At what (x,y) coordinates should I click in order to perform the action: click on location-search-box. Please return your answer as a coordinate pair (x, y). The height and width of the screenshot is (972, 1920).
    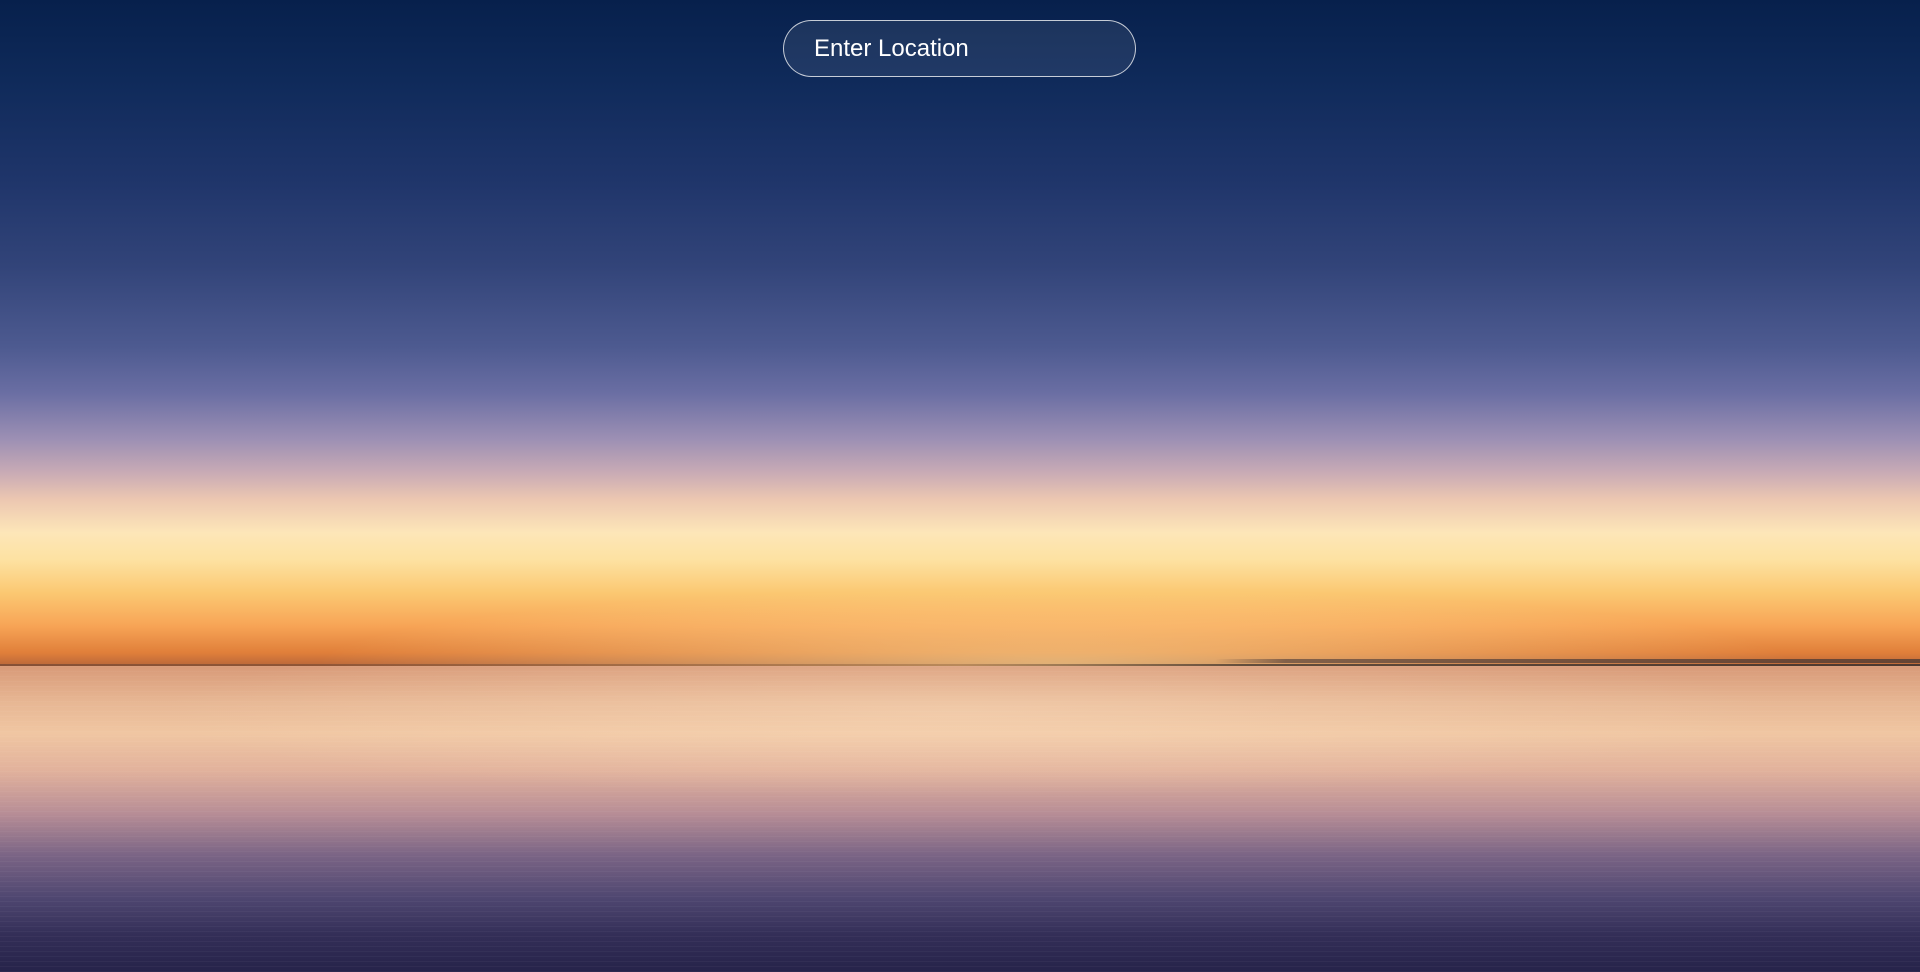
    Looking at the image, I should click on (959, 48).